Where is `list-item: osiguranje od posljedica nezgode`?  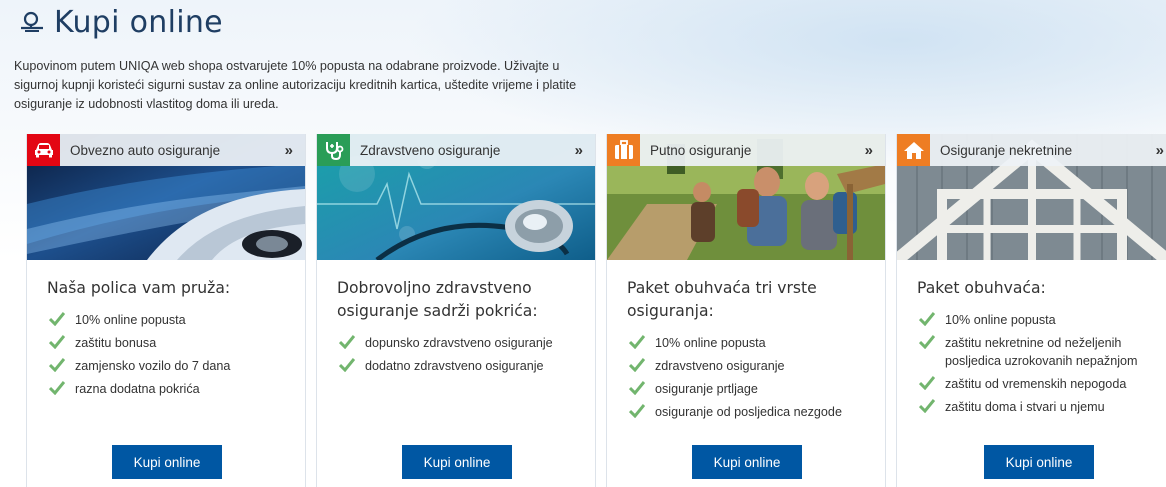
list-item: osiguranje od posljedica nezgode is located at coordinates (755, 412).